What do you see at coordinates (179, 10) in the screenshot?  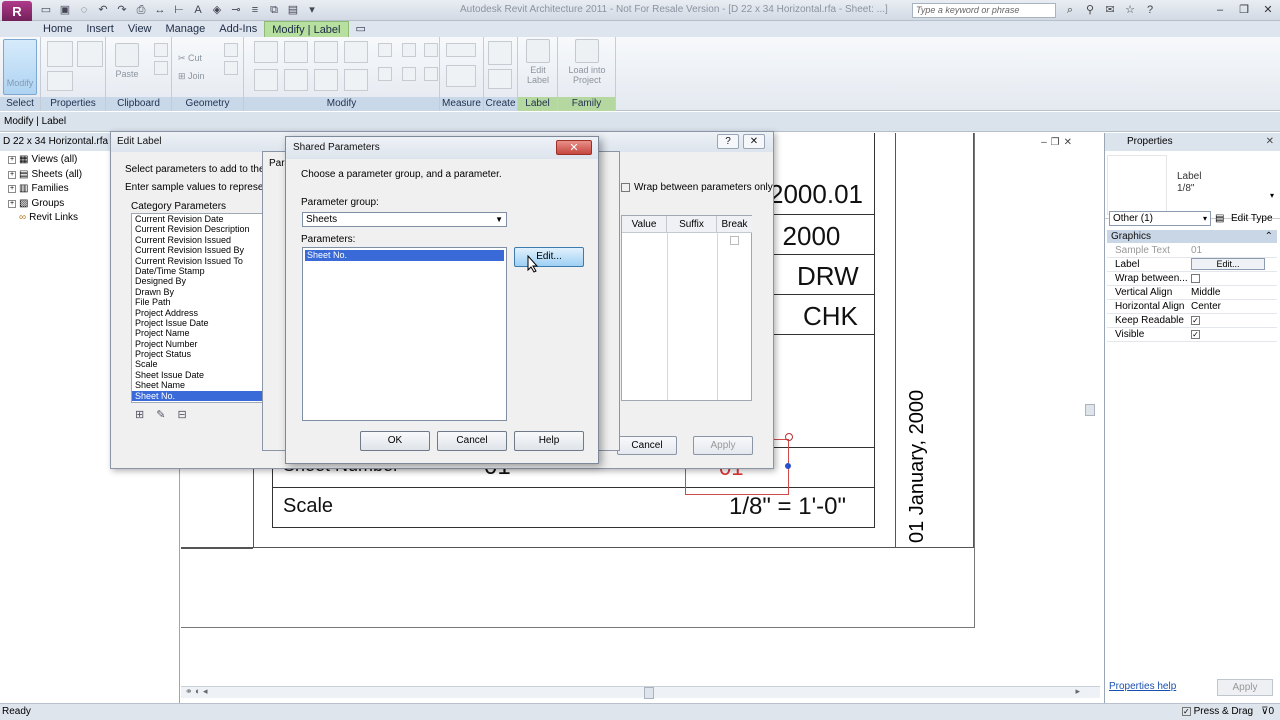 I see `dimension-icon: ⊢` at bounding box center [179, 10].